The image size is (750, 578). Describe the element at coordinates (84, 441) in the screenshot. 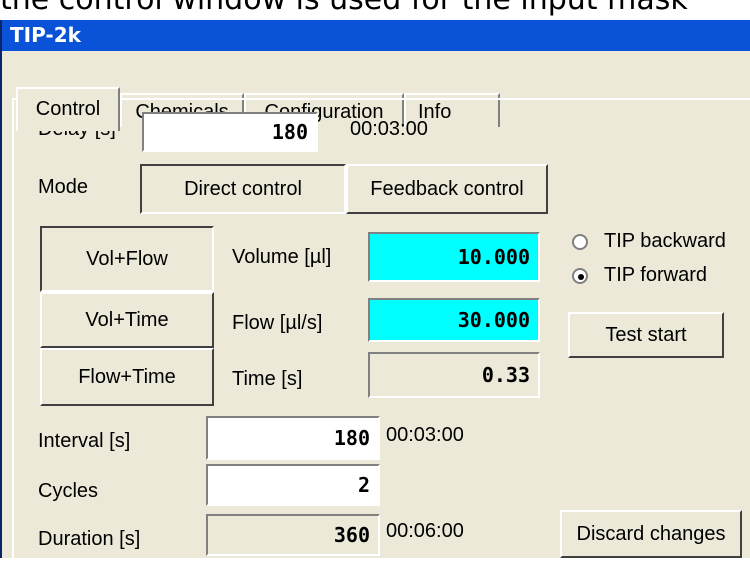

I see `interval-label: Interval [s]` at that location.